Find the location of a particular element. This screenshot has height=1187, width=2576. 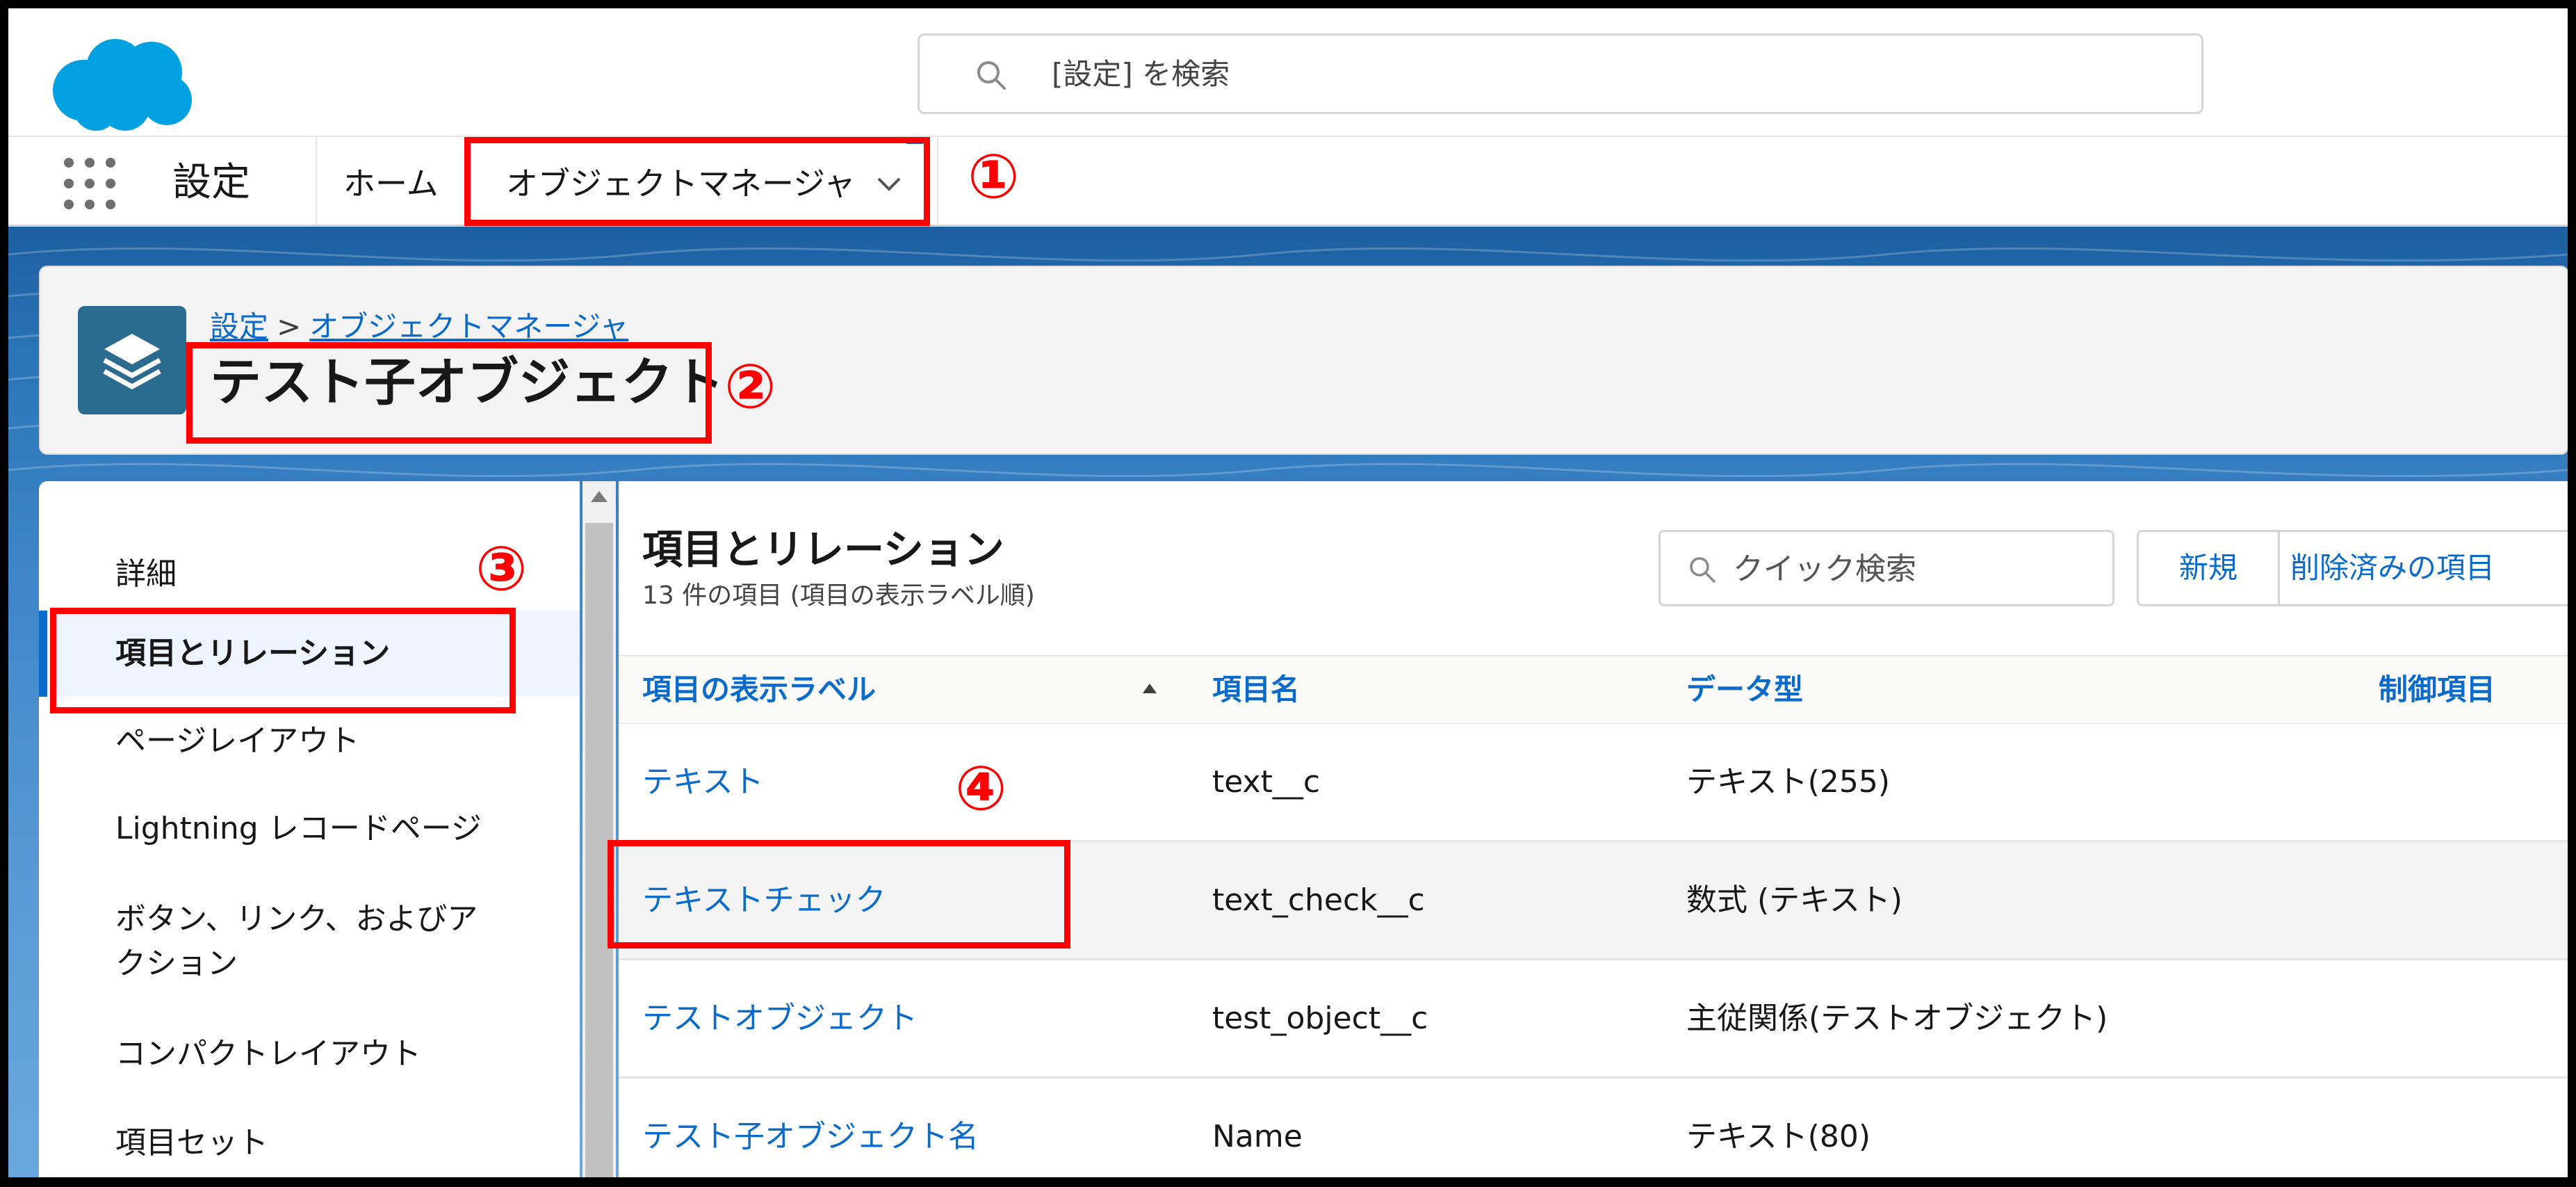

field-api-name: test_object__c is located at coordinates (1320, 1018).